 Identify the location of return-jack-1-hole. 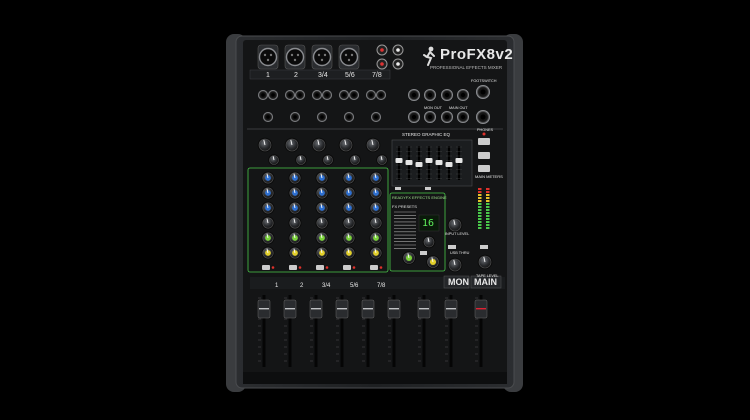
(430, 117).